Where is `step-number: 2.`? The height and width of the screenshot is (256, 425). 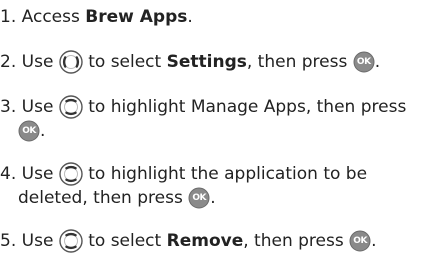 step-number: 2. is located at coordinates (8, 62).